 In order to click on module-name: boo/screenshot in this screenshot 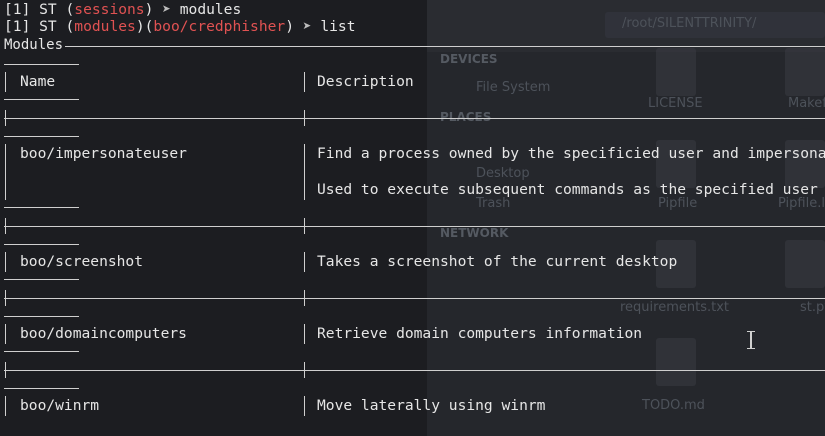, I will do `click(82, 261)`.